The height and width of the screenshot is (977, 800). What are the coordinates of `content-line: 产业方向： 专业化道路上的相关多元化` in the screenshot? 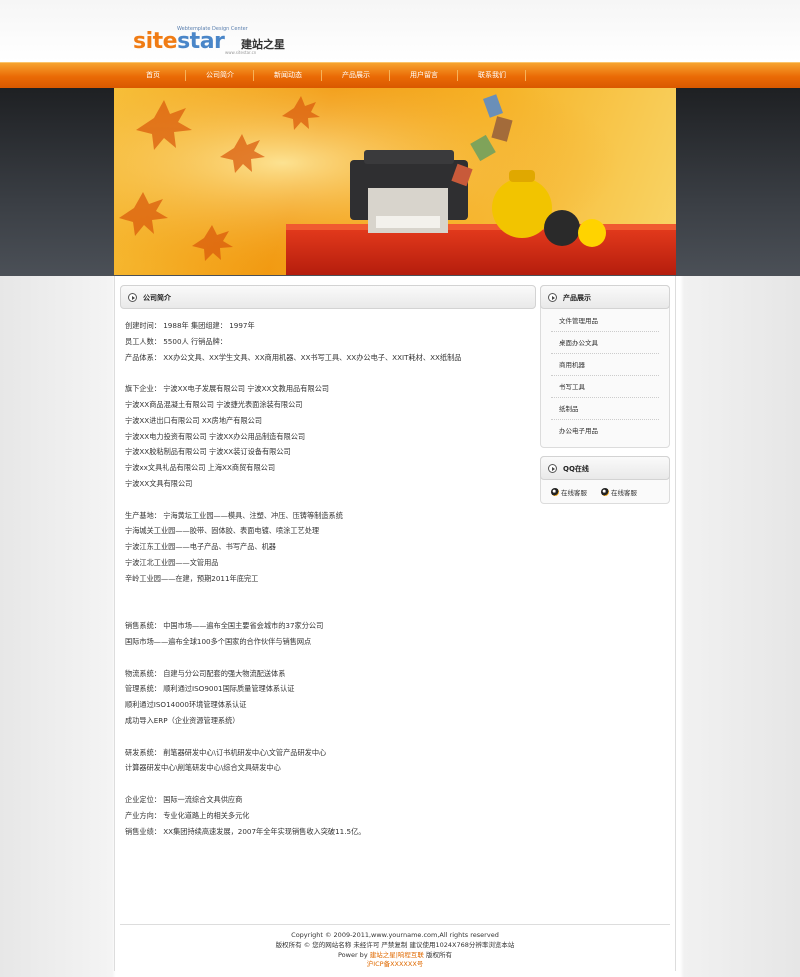 It's located at (187, 815).